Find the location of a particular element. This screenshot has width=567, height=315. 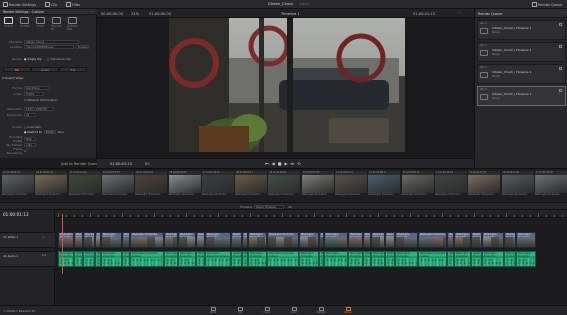

stop-icon: ■ is located at coordinates (280, 163).